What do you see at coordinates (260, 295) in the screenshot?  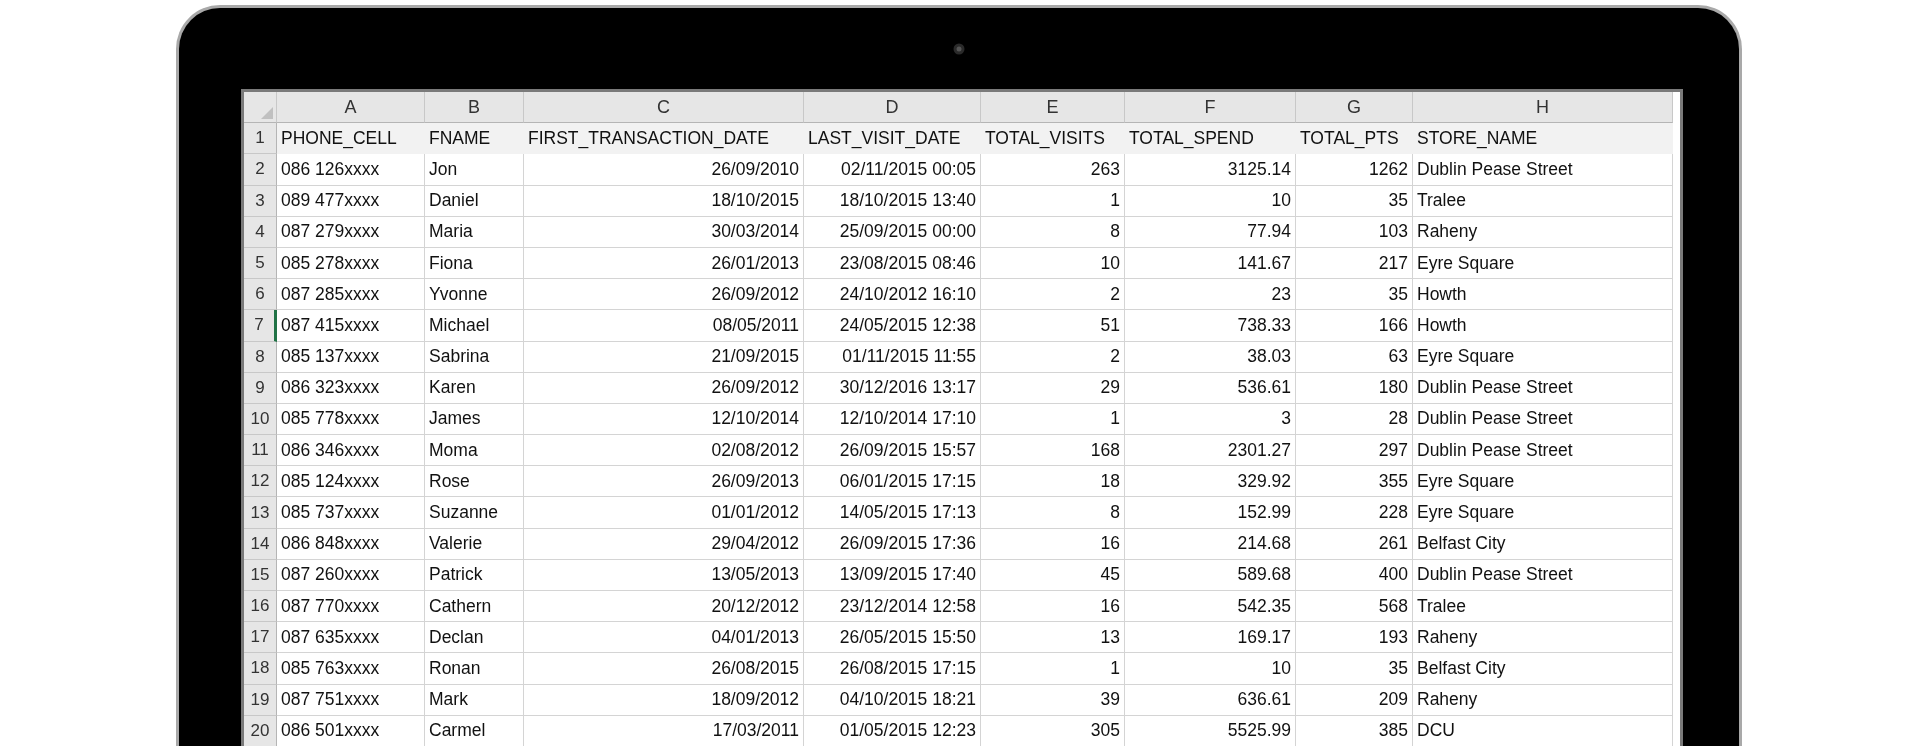 I see `row-header: 6` at bounding box center [260, 295].